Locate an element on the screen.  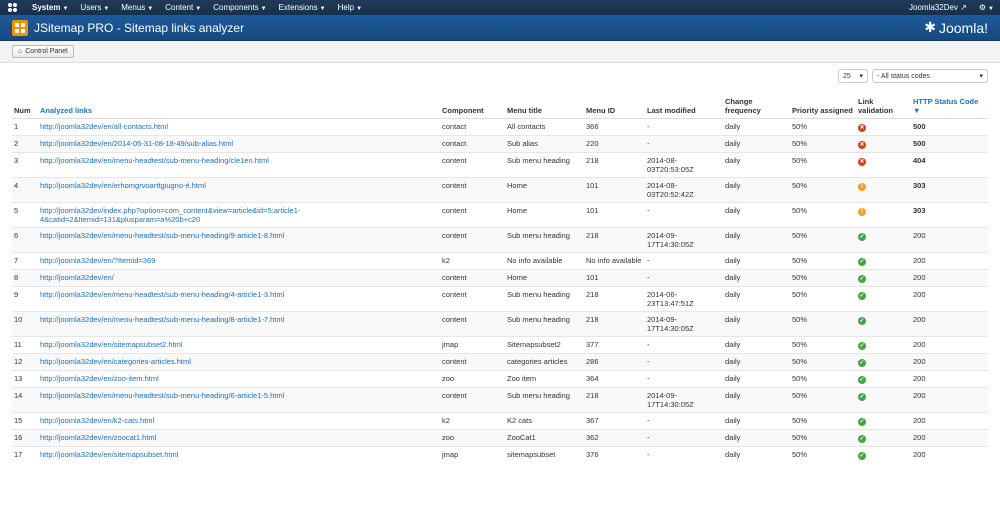
row-component: k2 is located at coordinates (472, 420).